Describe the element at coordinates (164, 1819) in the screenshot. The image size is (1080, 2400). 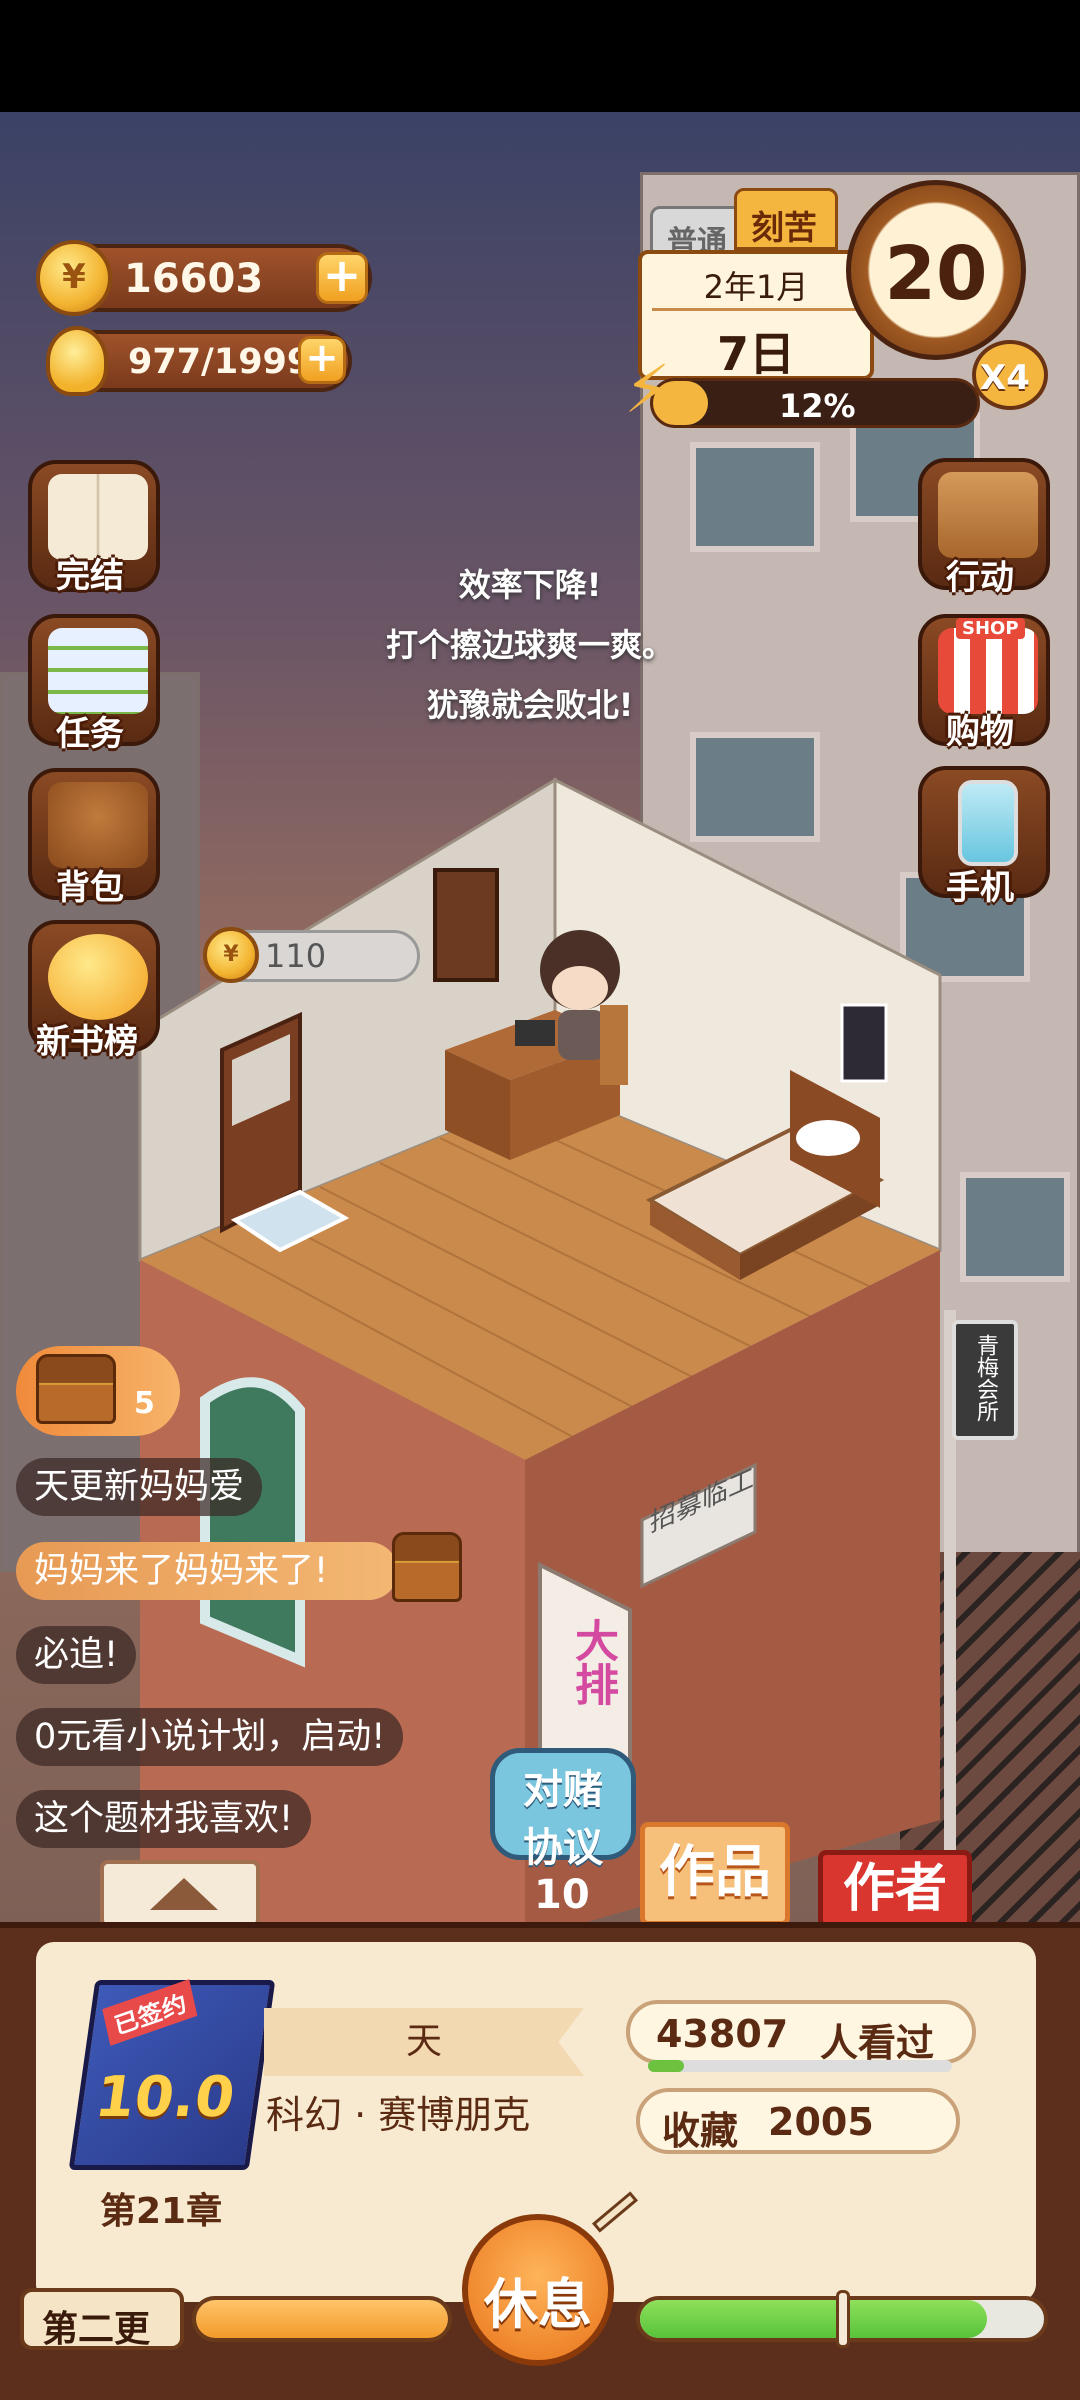
I see `comment-5: 这个题材我喜欢!` at that location.